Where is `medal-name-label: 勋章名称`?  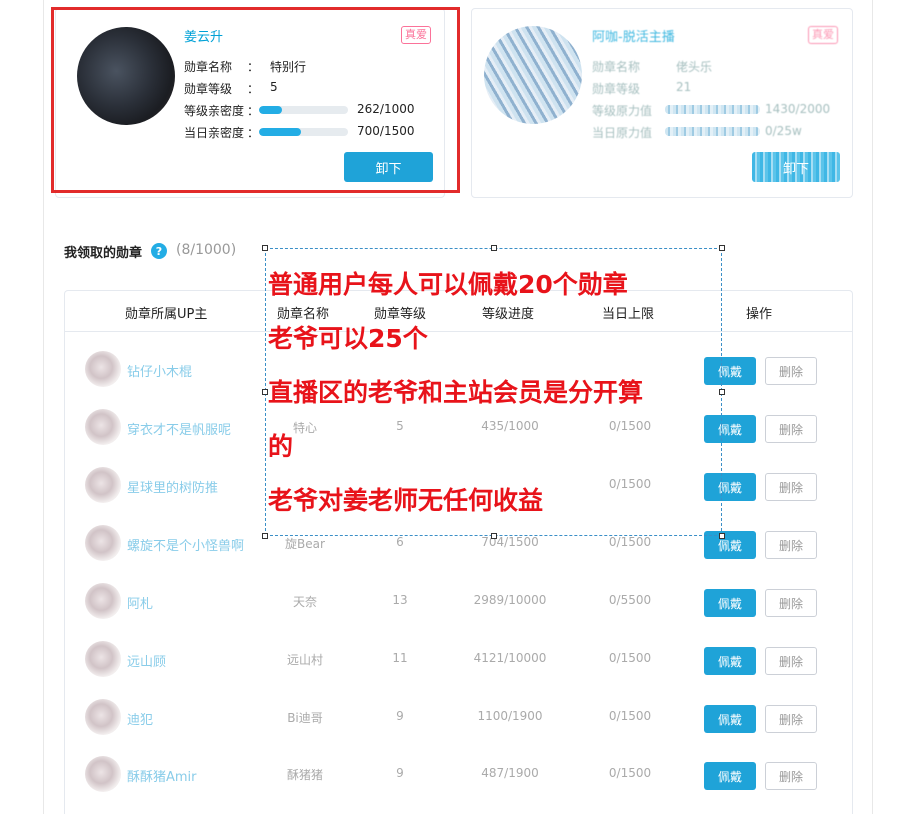 medal-name-label: 勋章名称 is located at coordinates (616, 67).